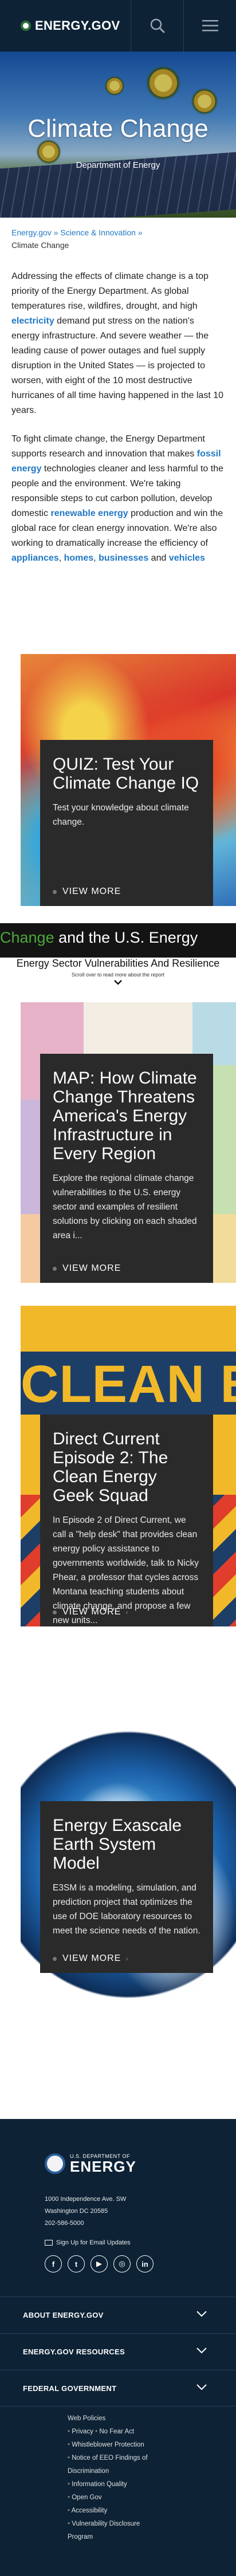 The width and height of the screenshot is (236, 2576). What do you see at coordinates (117, 1844) in the screenshot?
I see `card-title: Energy Exascale Earth System Model` at bounding box center [117, 1844].